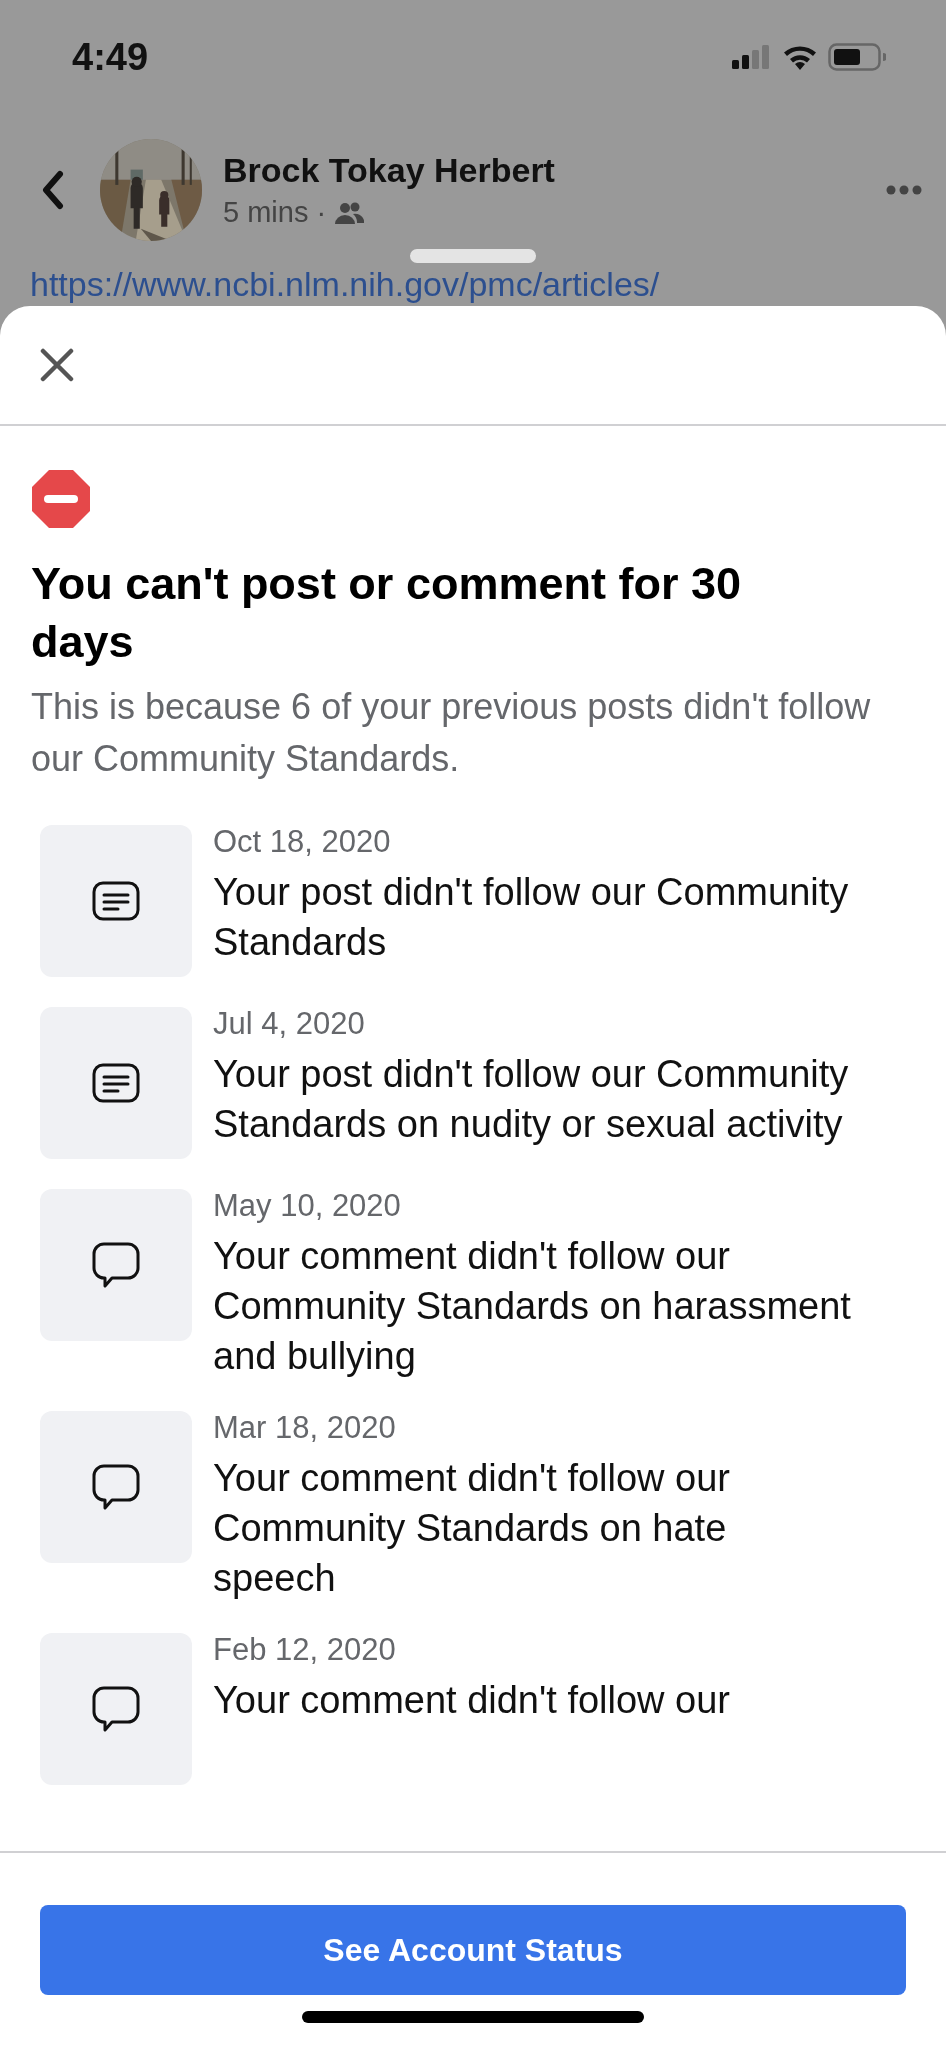 The image size is (946, 2048). What do you see at coordinates (307, 1206) in the screenshot?
I see `violation-date: May 10, 2020` at bounding box center [307, 1206].